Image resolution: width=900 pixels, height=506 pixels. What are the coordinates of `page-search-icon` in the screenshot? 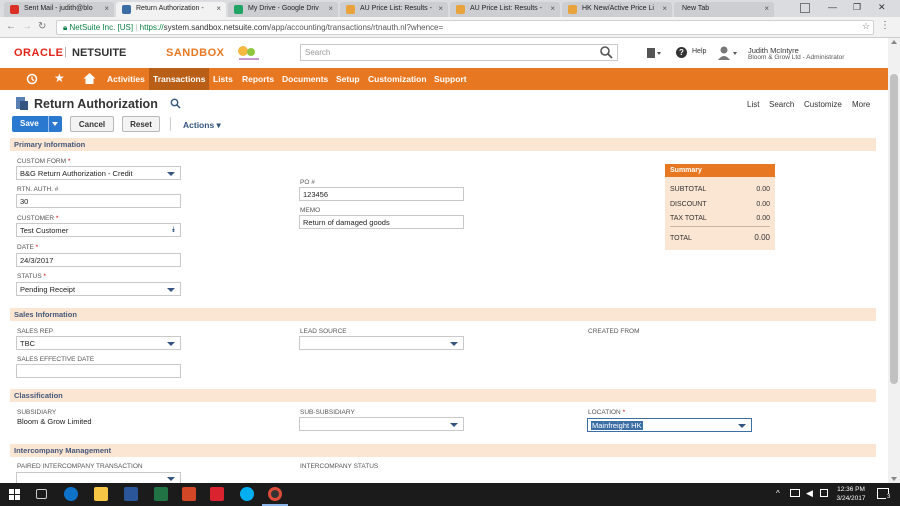 It's located at (175, 104).